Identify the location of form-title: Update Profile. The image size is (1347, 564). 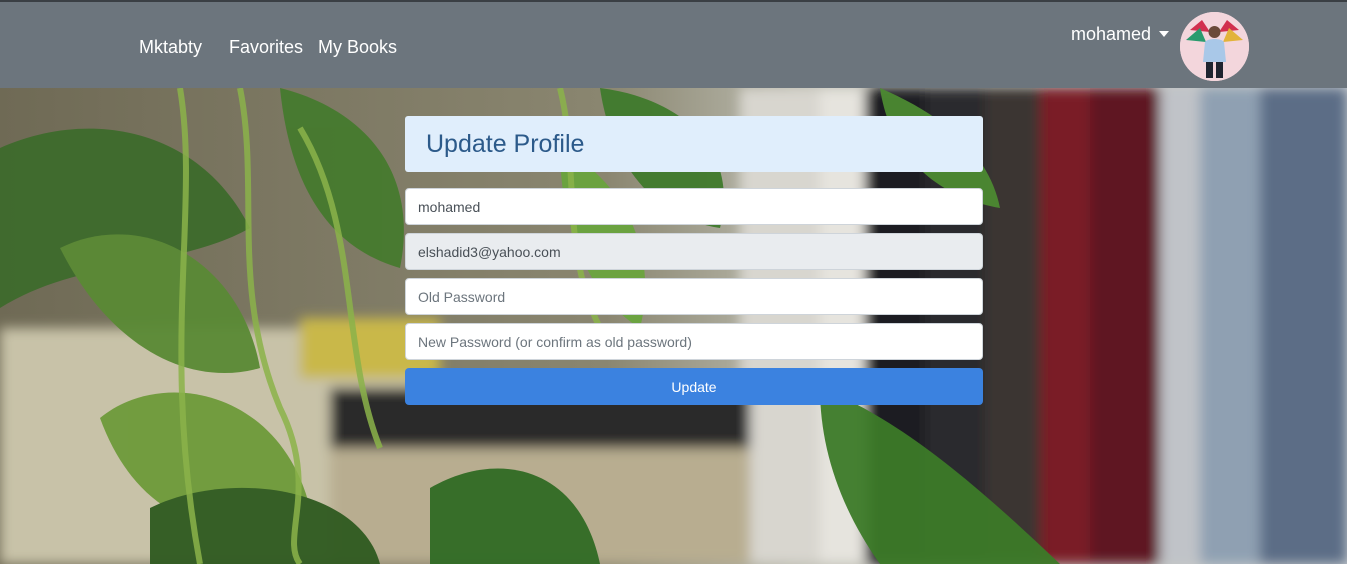
(505, 144).